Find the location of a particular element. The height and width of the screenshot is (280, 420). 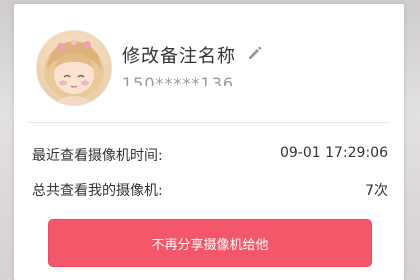

last-view-value: 09-01 17:29:06 is located at coordinates (333, 153).